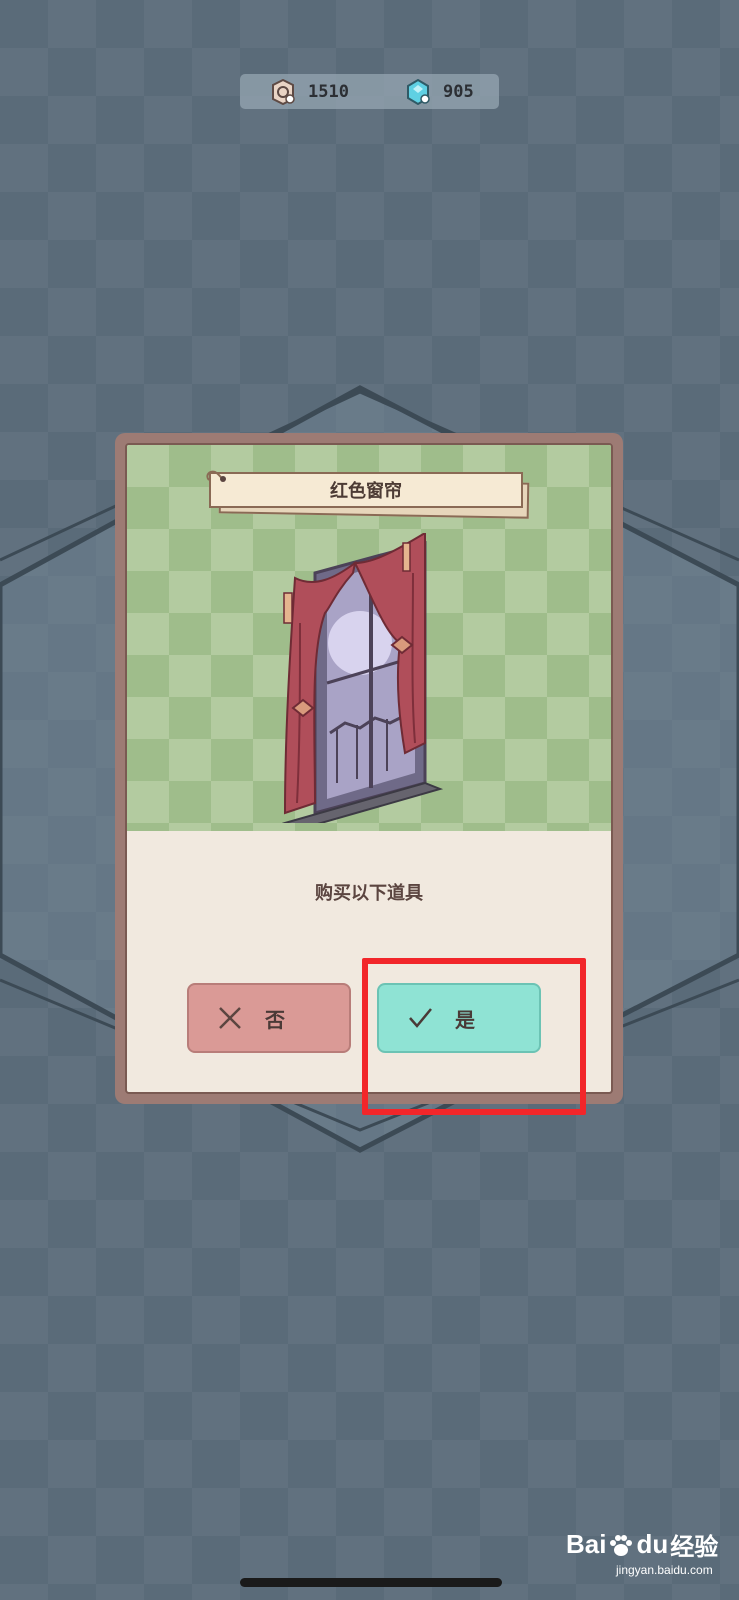 The height and width of the screenshot is (1600, 739). I want to click on watermark-logo-bai: Bai, so click(586, 1544).